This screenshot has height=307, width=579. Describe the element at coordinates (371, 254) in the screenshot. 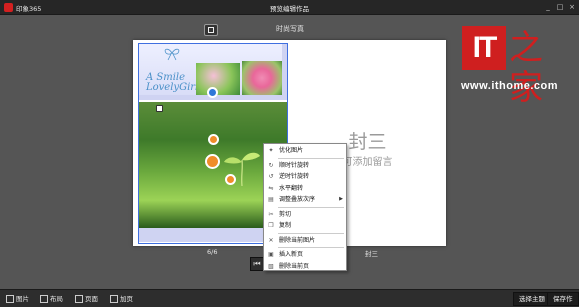

I see `right-page-label: 封三` at that location.